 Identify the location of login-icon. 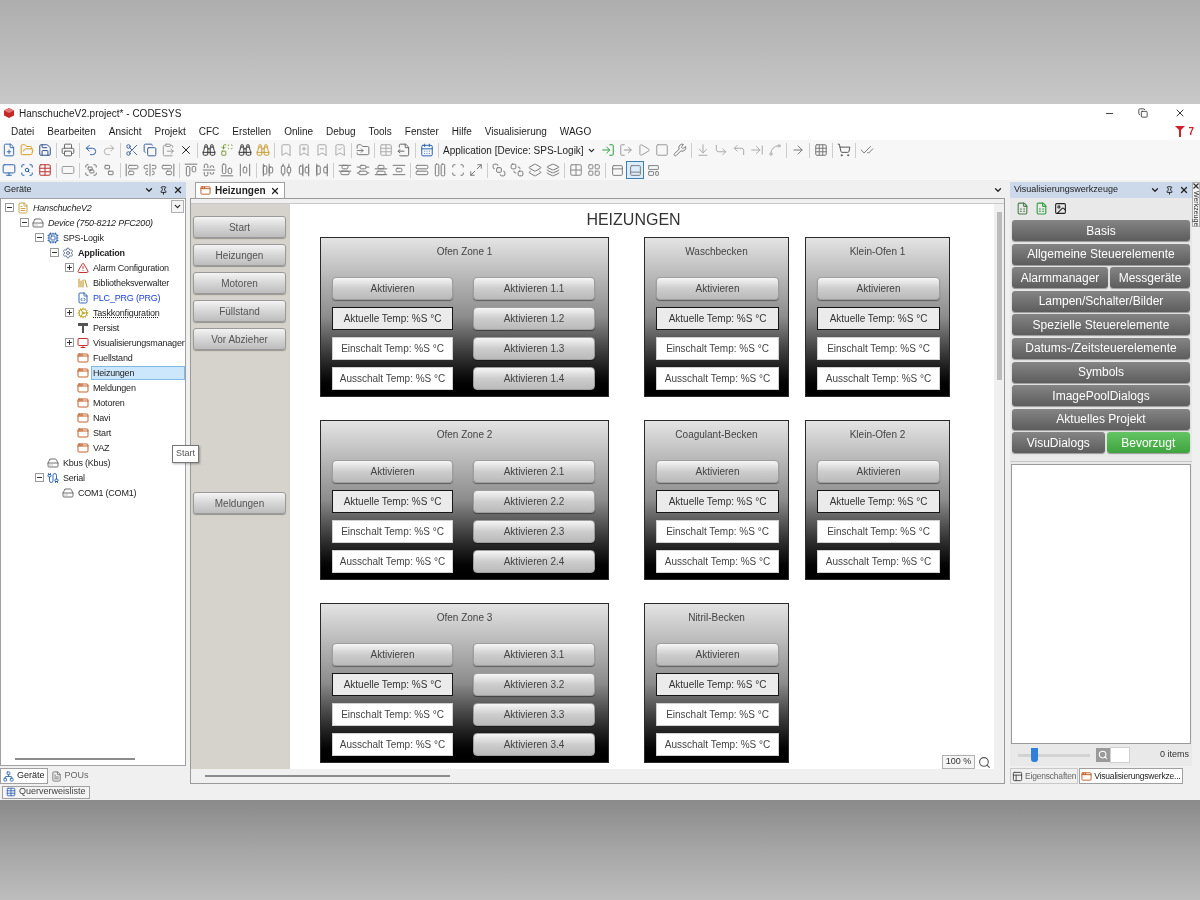
(607, 150).